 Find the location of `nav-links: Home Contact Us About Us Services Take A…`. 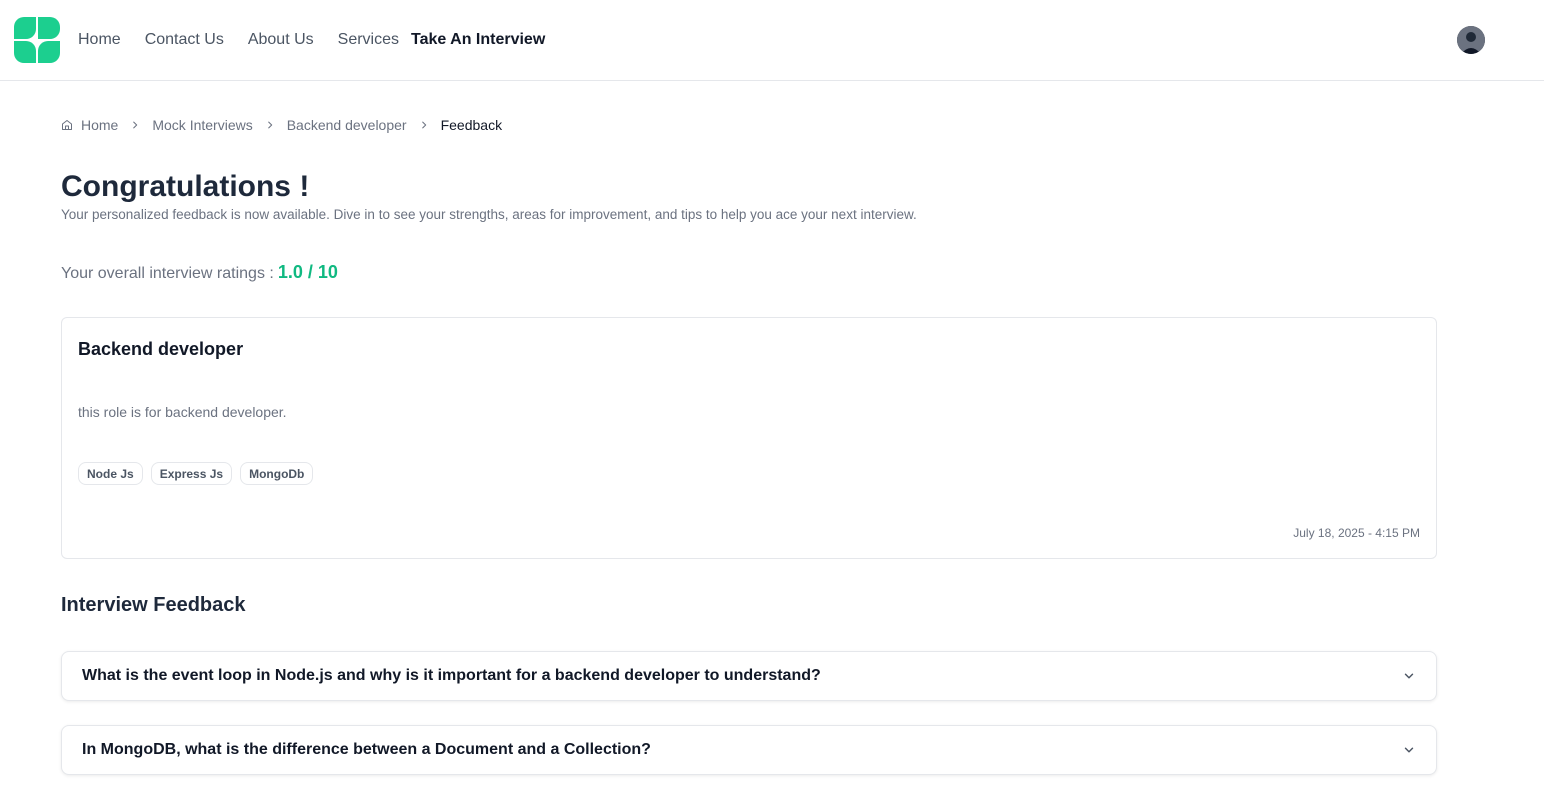

nav-links: Home Contact Us About Us Services Take A… is located at coordinates (323, 40).